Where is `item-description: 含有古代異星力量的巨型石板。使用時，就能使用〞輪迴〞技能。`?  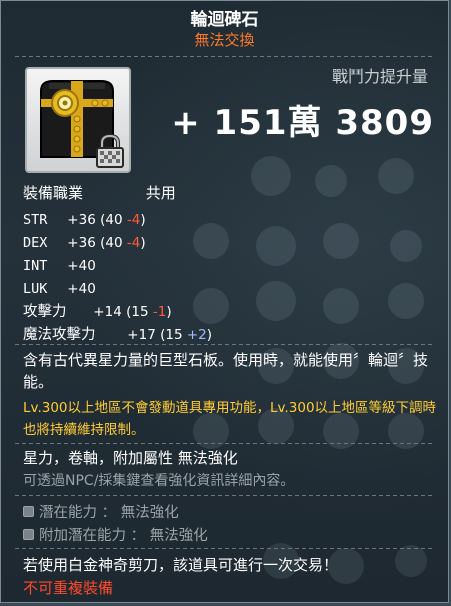 item-description: 含有古代異星力量的巨型石板。使用時，就能使用〞輪迴〞技能。 is located at coordinates (226, 371).